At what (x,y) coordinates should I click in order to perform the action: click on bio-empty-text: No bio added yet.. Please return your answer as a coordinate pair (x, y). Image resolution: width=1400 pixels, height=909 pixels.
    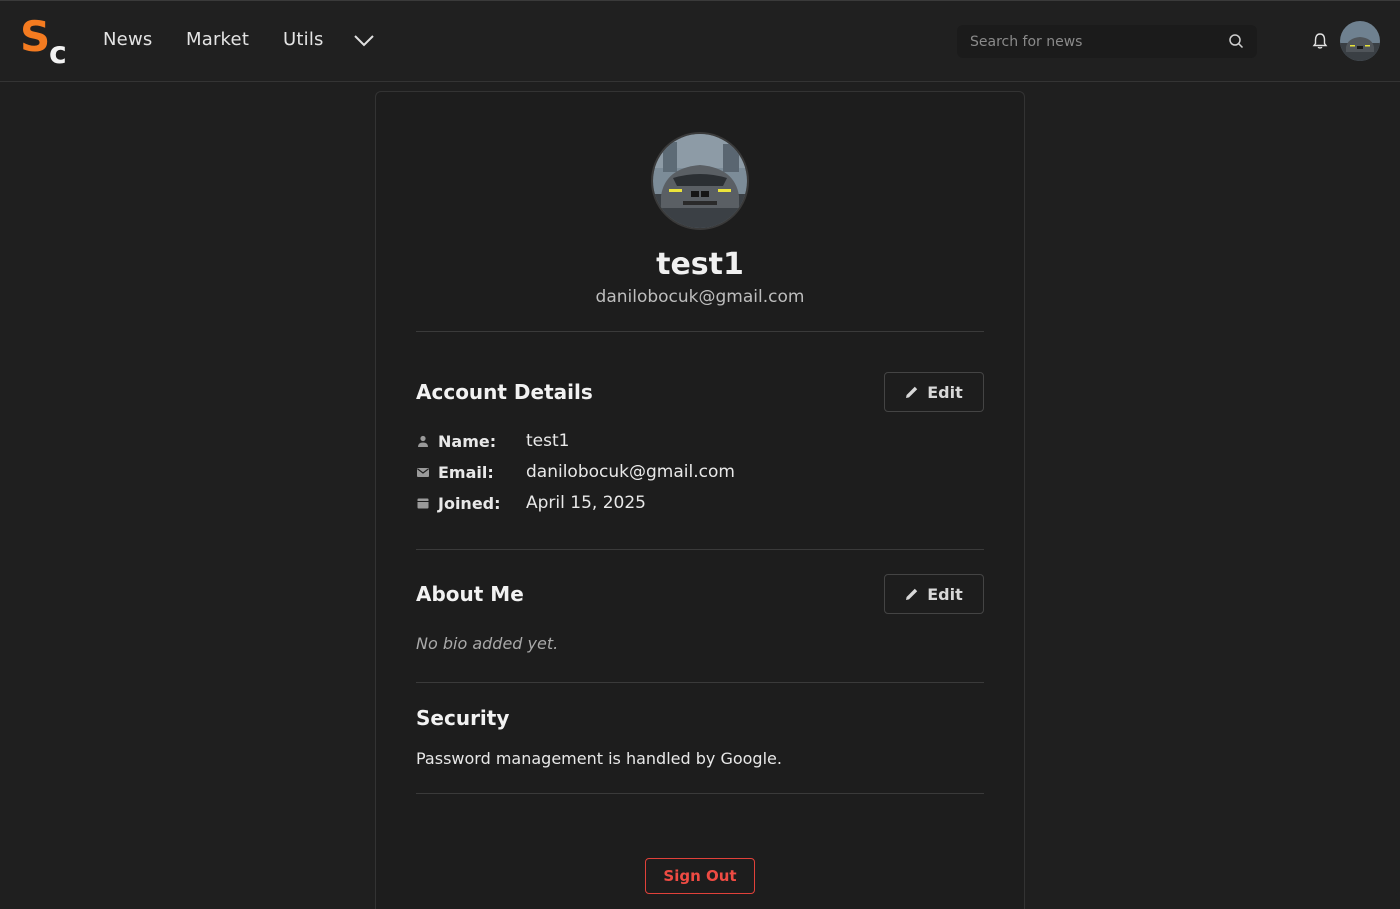
    Looking at the image, I should click on (487, 643).